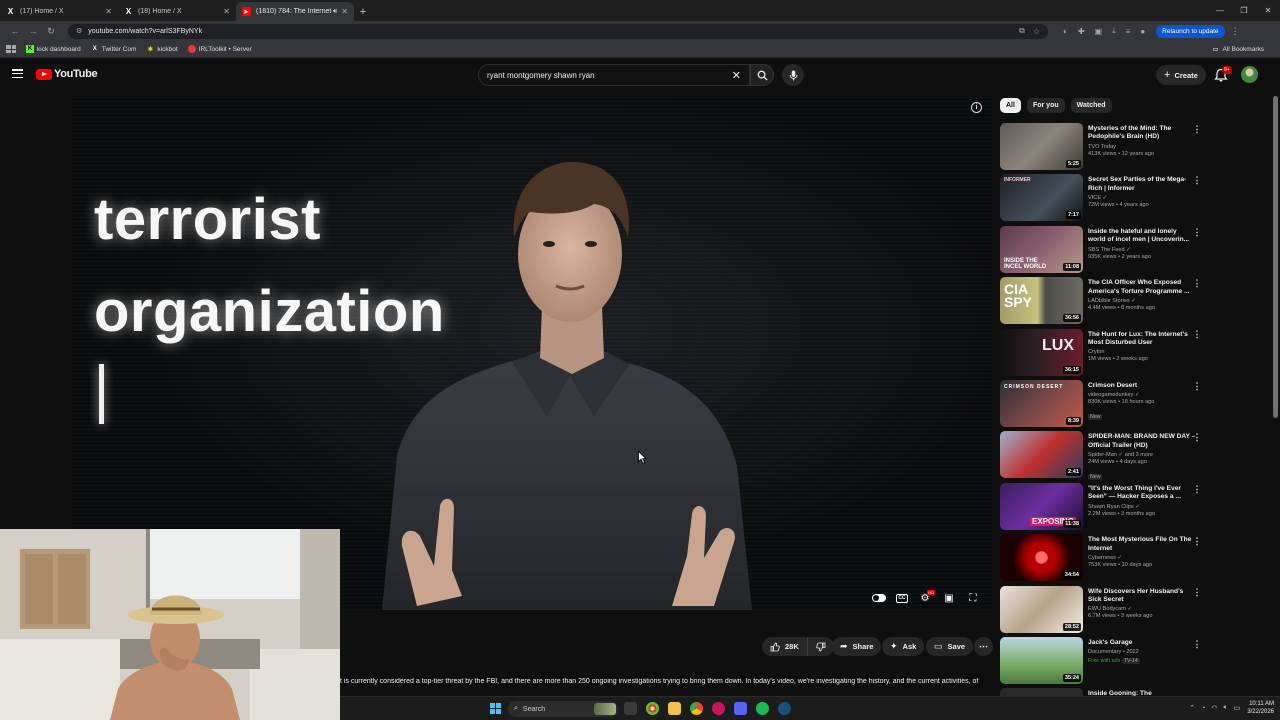 This screenshot has height=720, width=1280. I want to click on video-thumbnail: CRIMSON DESERT 8:39, so click(1041, 403).